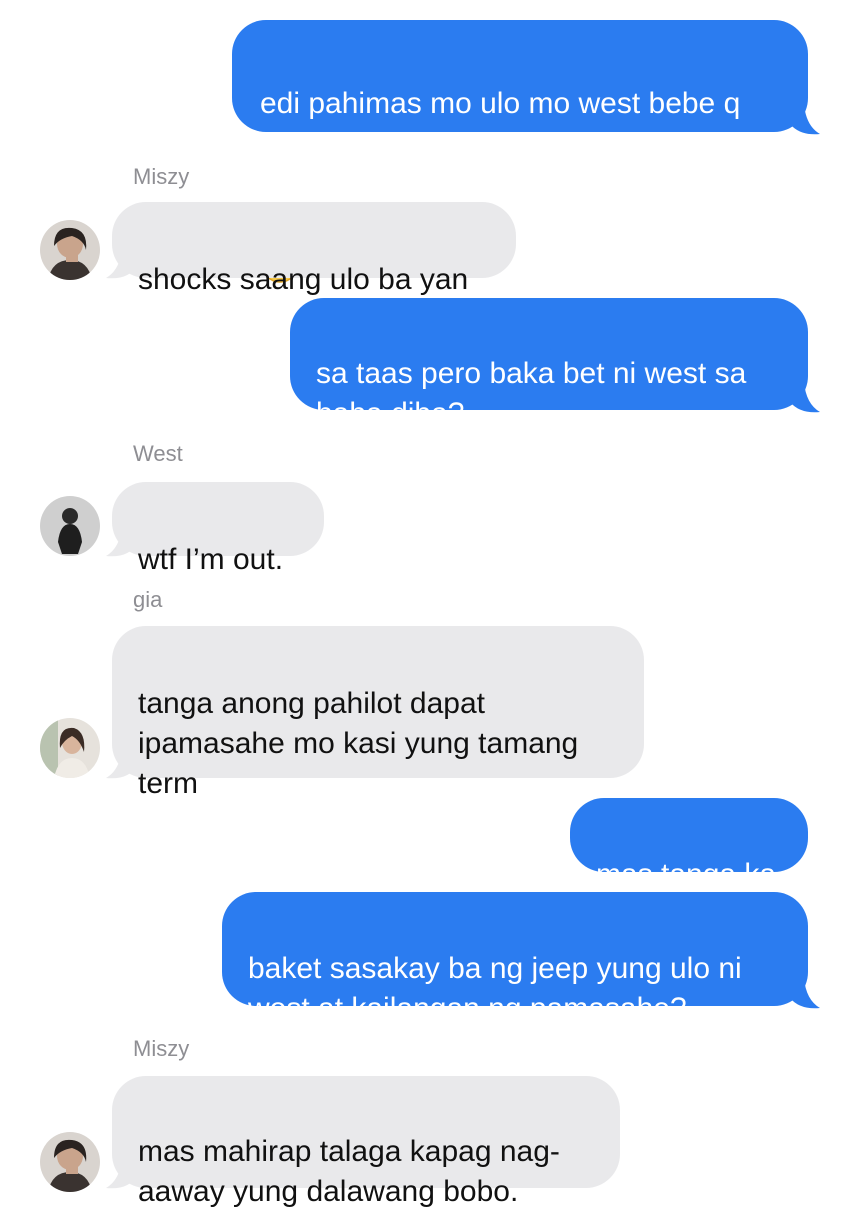  Describe the element at coordinates (70, 748) in the screenshot. I see `avatar-gia` at that location.